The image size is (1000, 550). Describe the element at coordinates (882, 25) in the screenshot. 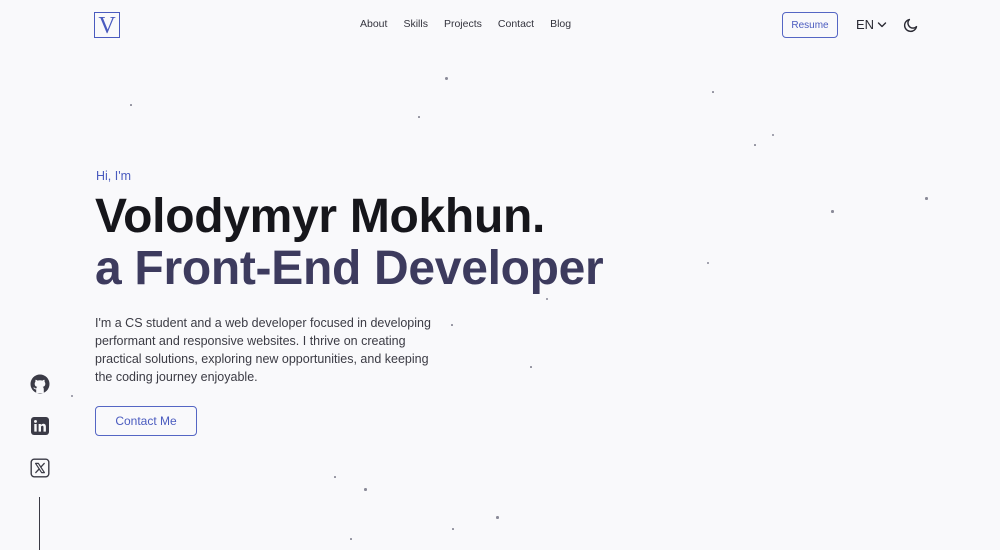

I see `chevron-down-icon` at that location.